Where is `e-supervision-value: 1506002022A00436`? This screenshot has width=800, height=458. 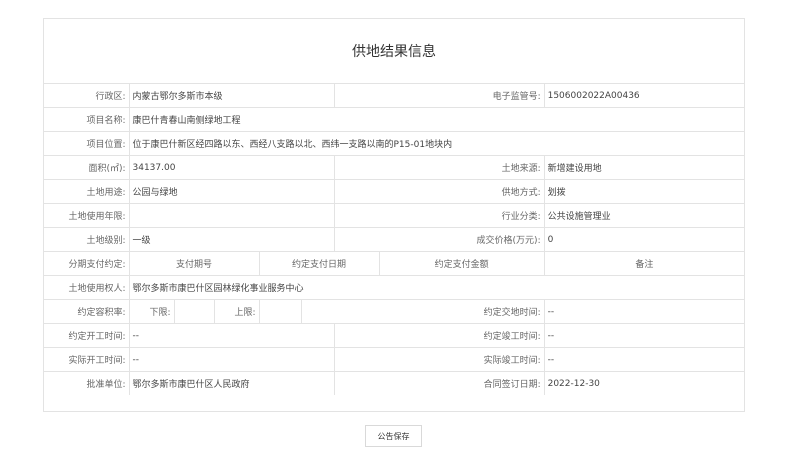
e-supervision-value: 1506002022A00436 is located at coordinates (644, 96).